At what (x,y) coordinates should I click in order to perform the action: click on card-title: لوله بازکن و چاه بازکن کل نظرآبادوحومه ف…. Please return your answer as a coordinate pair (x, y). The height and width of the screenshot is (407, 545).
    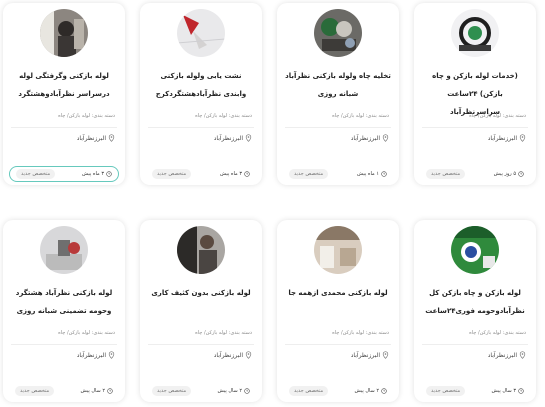
    Looking at the image, I should click on (475, 302).